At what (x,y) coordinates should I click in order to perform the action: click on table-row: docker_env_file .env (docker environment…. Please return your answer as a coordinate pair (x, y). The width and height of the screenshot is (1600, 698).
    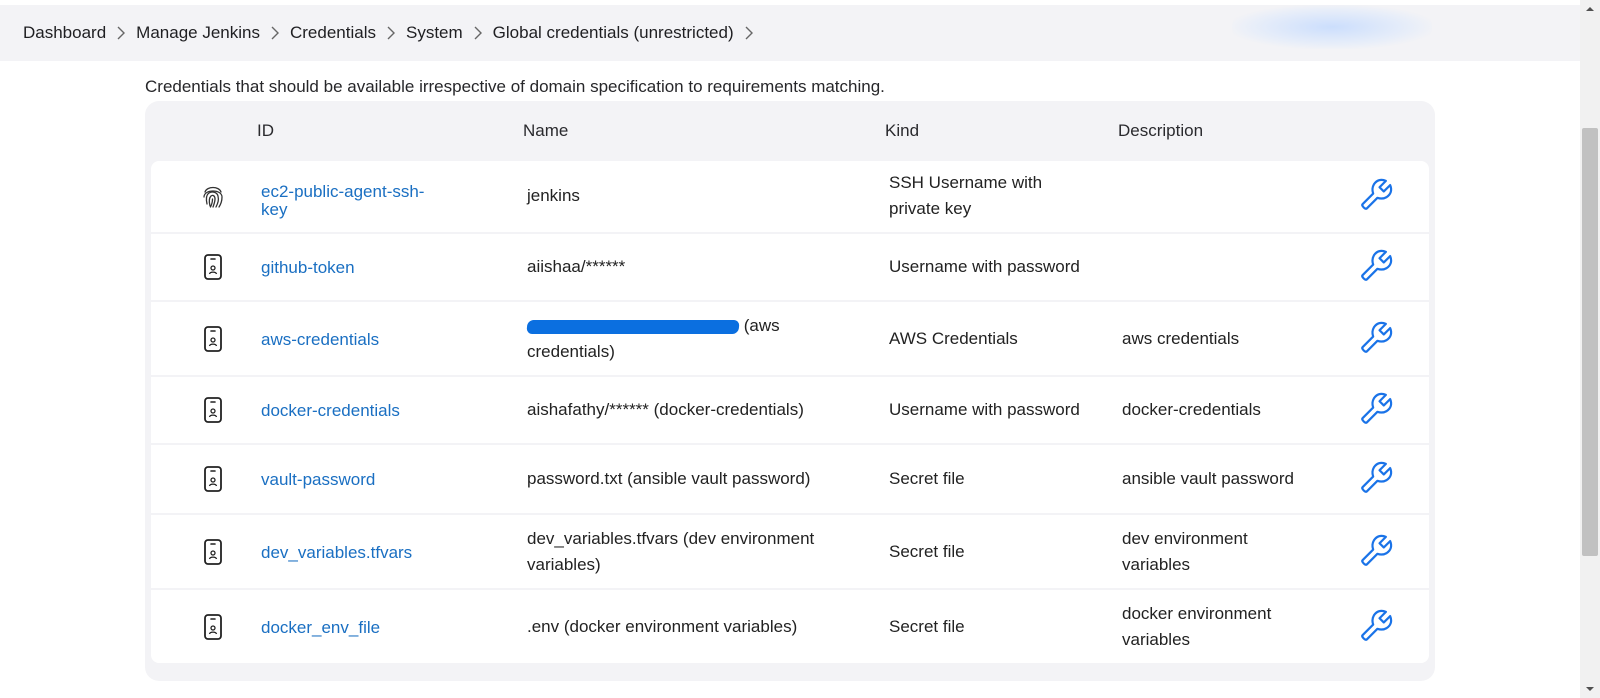
    Looking at the image, I should click on (790, 626).